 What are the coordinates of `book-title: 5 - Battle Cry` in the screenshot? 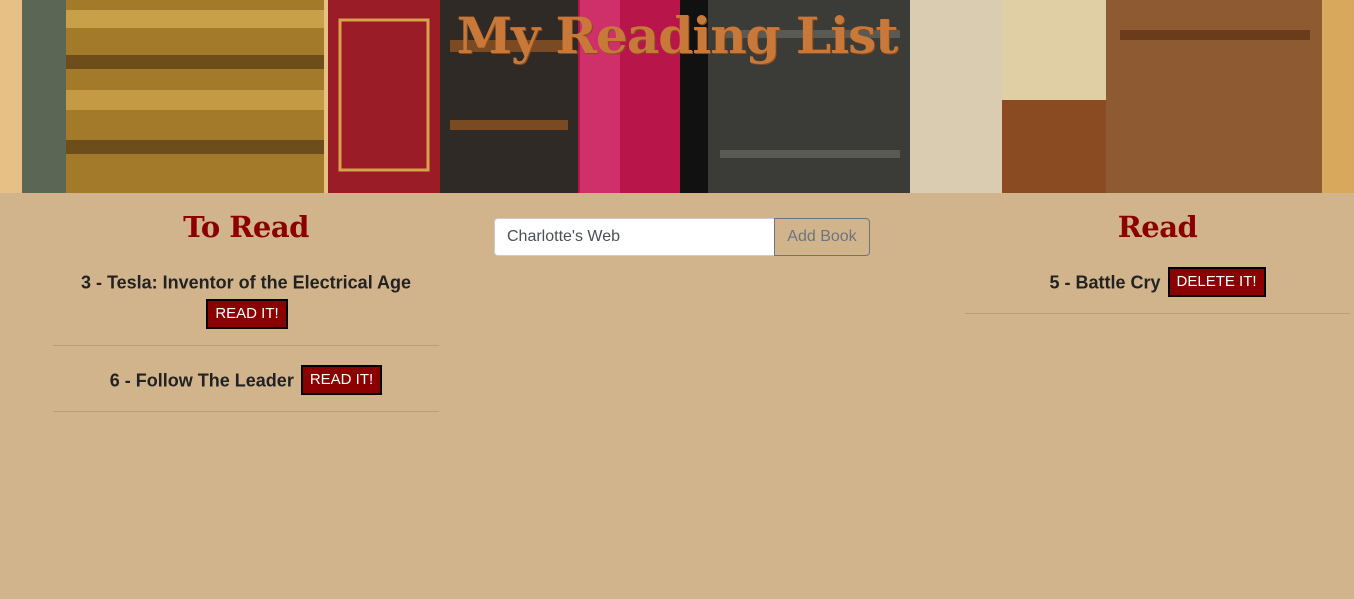 It's located at (1105, 282).